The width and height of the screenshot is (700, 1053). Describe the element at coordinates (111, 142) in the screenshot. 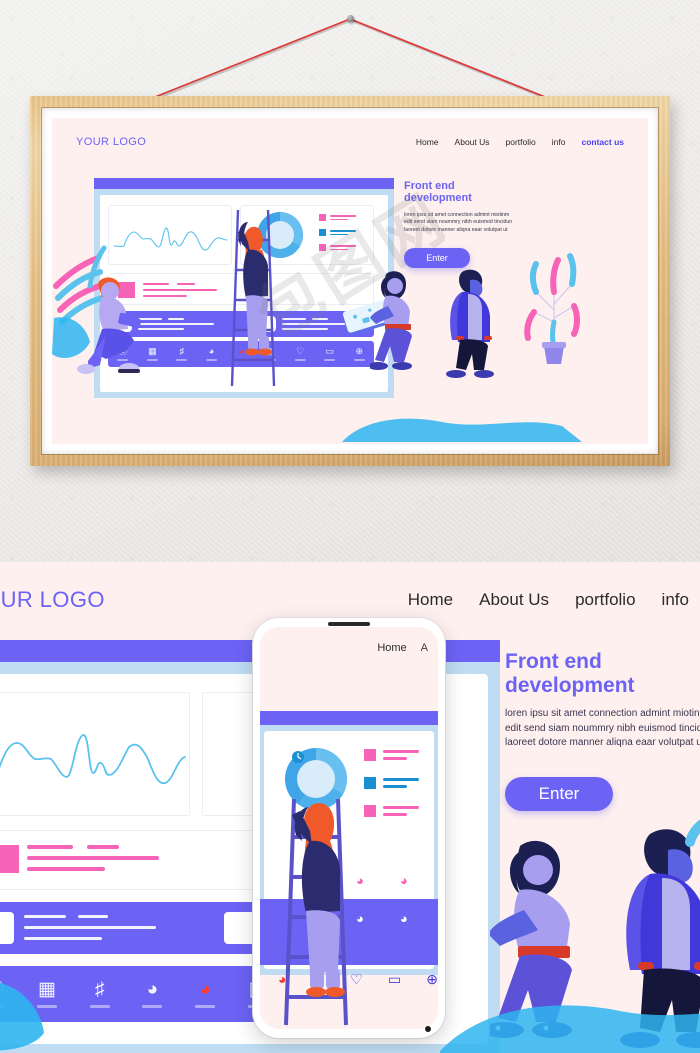

I see `site-logo: YOUR LOGO` at that location.